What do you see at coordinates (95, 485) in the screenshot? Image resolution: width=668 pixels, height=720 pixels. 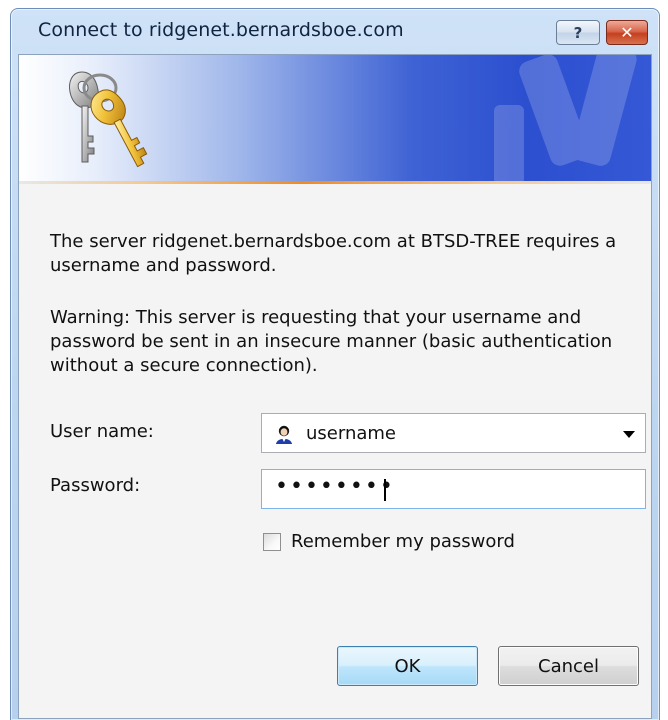 I see `password-label: Password:` at bounding box center [95, 485].